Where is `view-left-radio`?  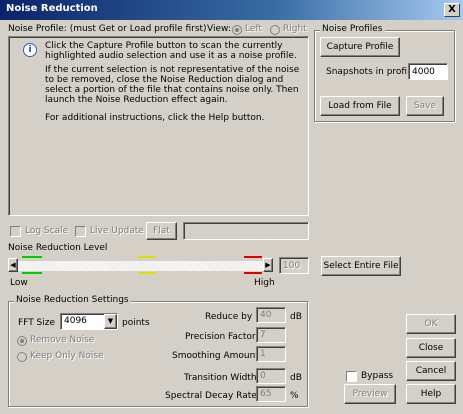 view-left-radio is located at coordinates (237, 30).